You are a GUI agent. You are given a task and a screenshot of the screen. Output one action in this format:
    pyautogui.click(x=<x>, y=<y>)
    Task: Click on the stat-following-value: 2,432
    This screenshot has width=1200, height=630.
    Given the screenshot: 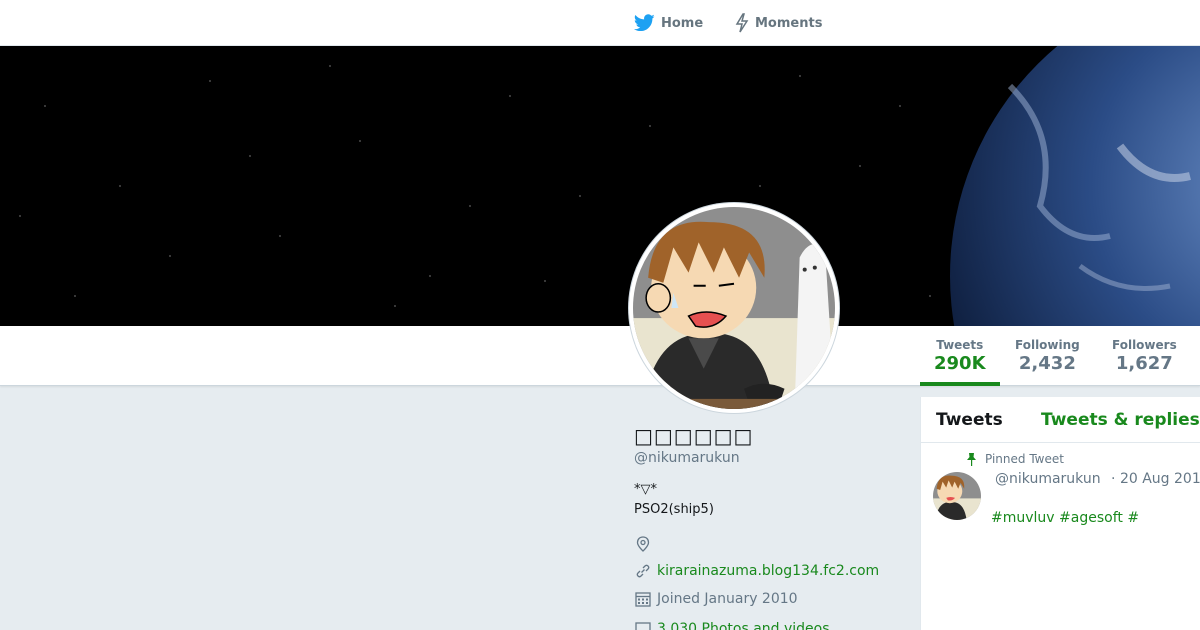 What is the action you would take?
    pyautogui.click(x=1047, y=363)
    